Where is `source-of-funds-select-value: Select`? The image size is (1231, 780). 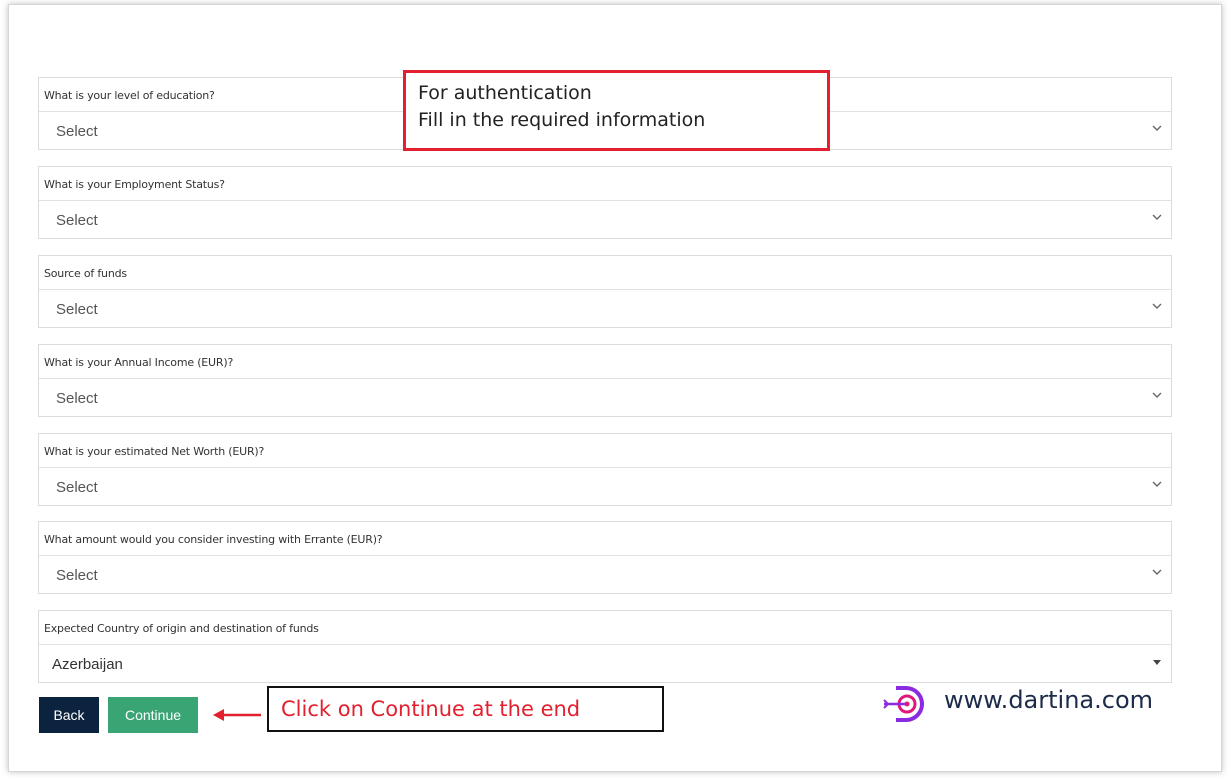
source-of-funds-select-value: Select is located at coordinates (77, 309).